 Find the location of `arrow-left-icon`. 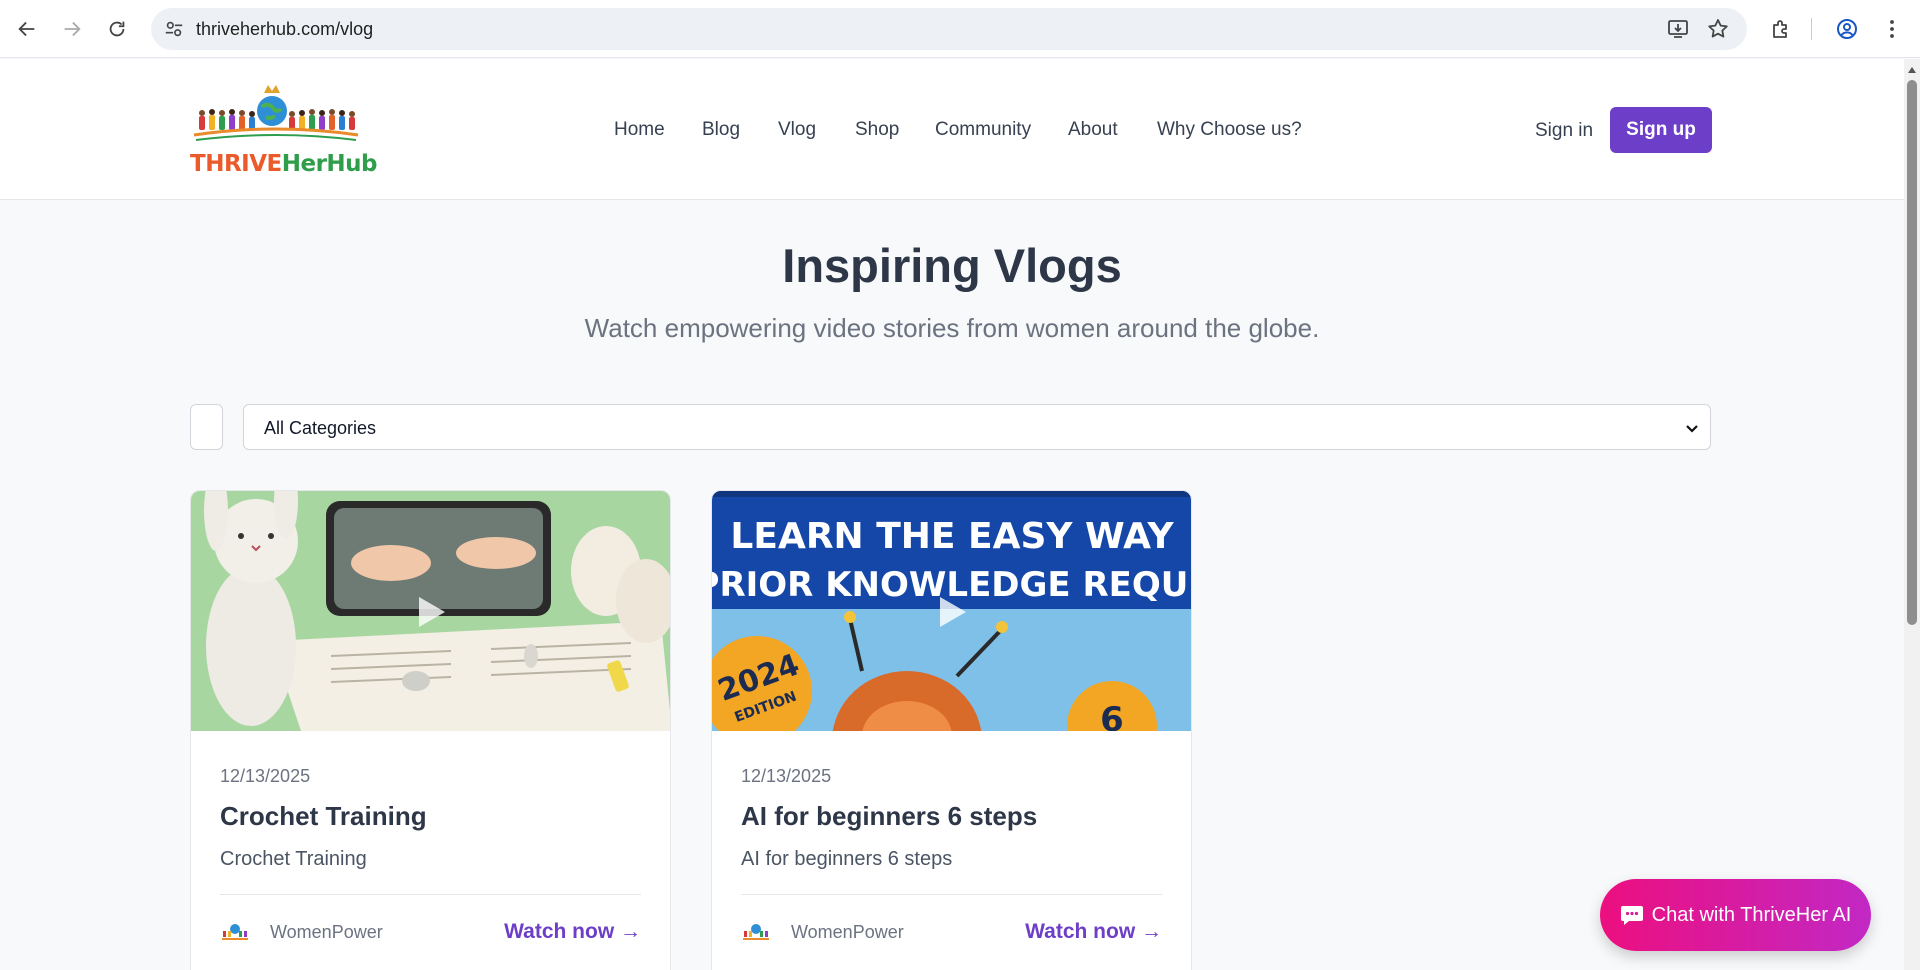

arrow-left-icon is located at coordinates (26, 29).